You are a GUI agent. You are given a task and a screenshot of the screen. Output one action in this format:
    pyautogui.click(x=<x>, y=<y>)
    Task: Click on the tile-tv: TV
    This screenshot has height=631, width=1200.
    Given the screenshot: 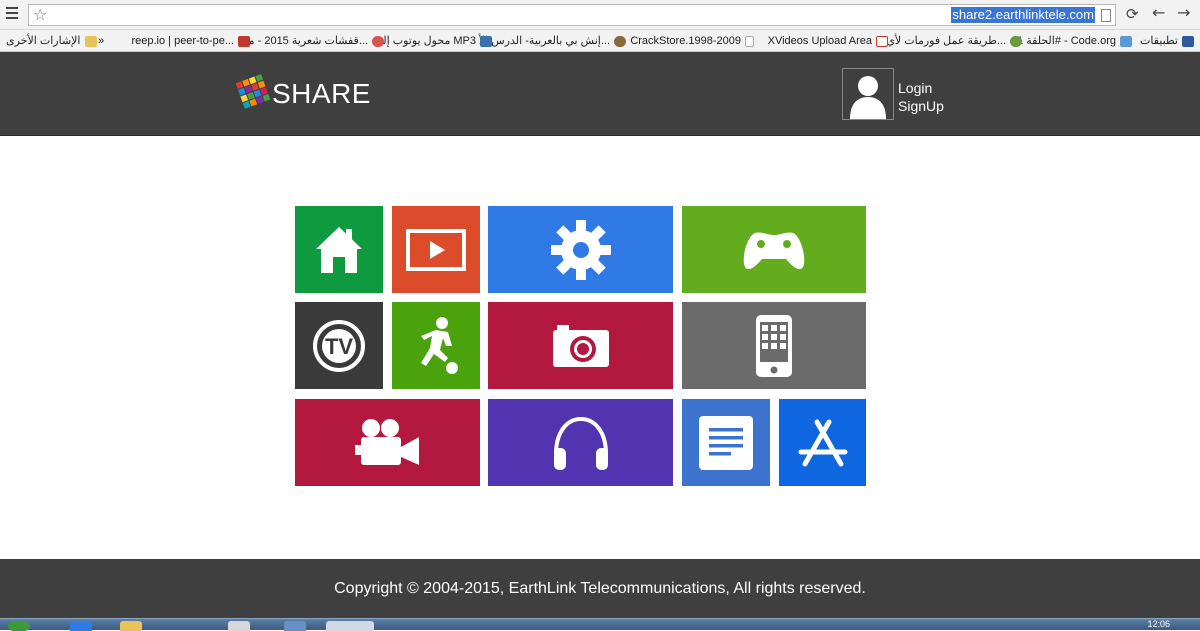 What is the action you would take?
    pyautogui.click(x=339, y=345)
    